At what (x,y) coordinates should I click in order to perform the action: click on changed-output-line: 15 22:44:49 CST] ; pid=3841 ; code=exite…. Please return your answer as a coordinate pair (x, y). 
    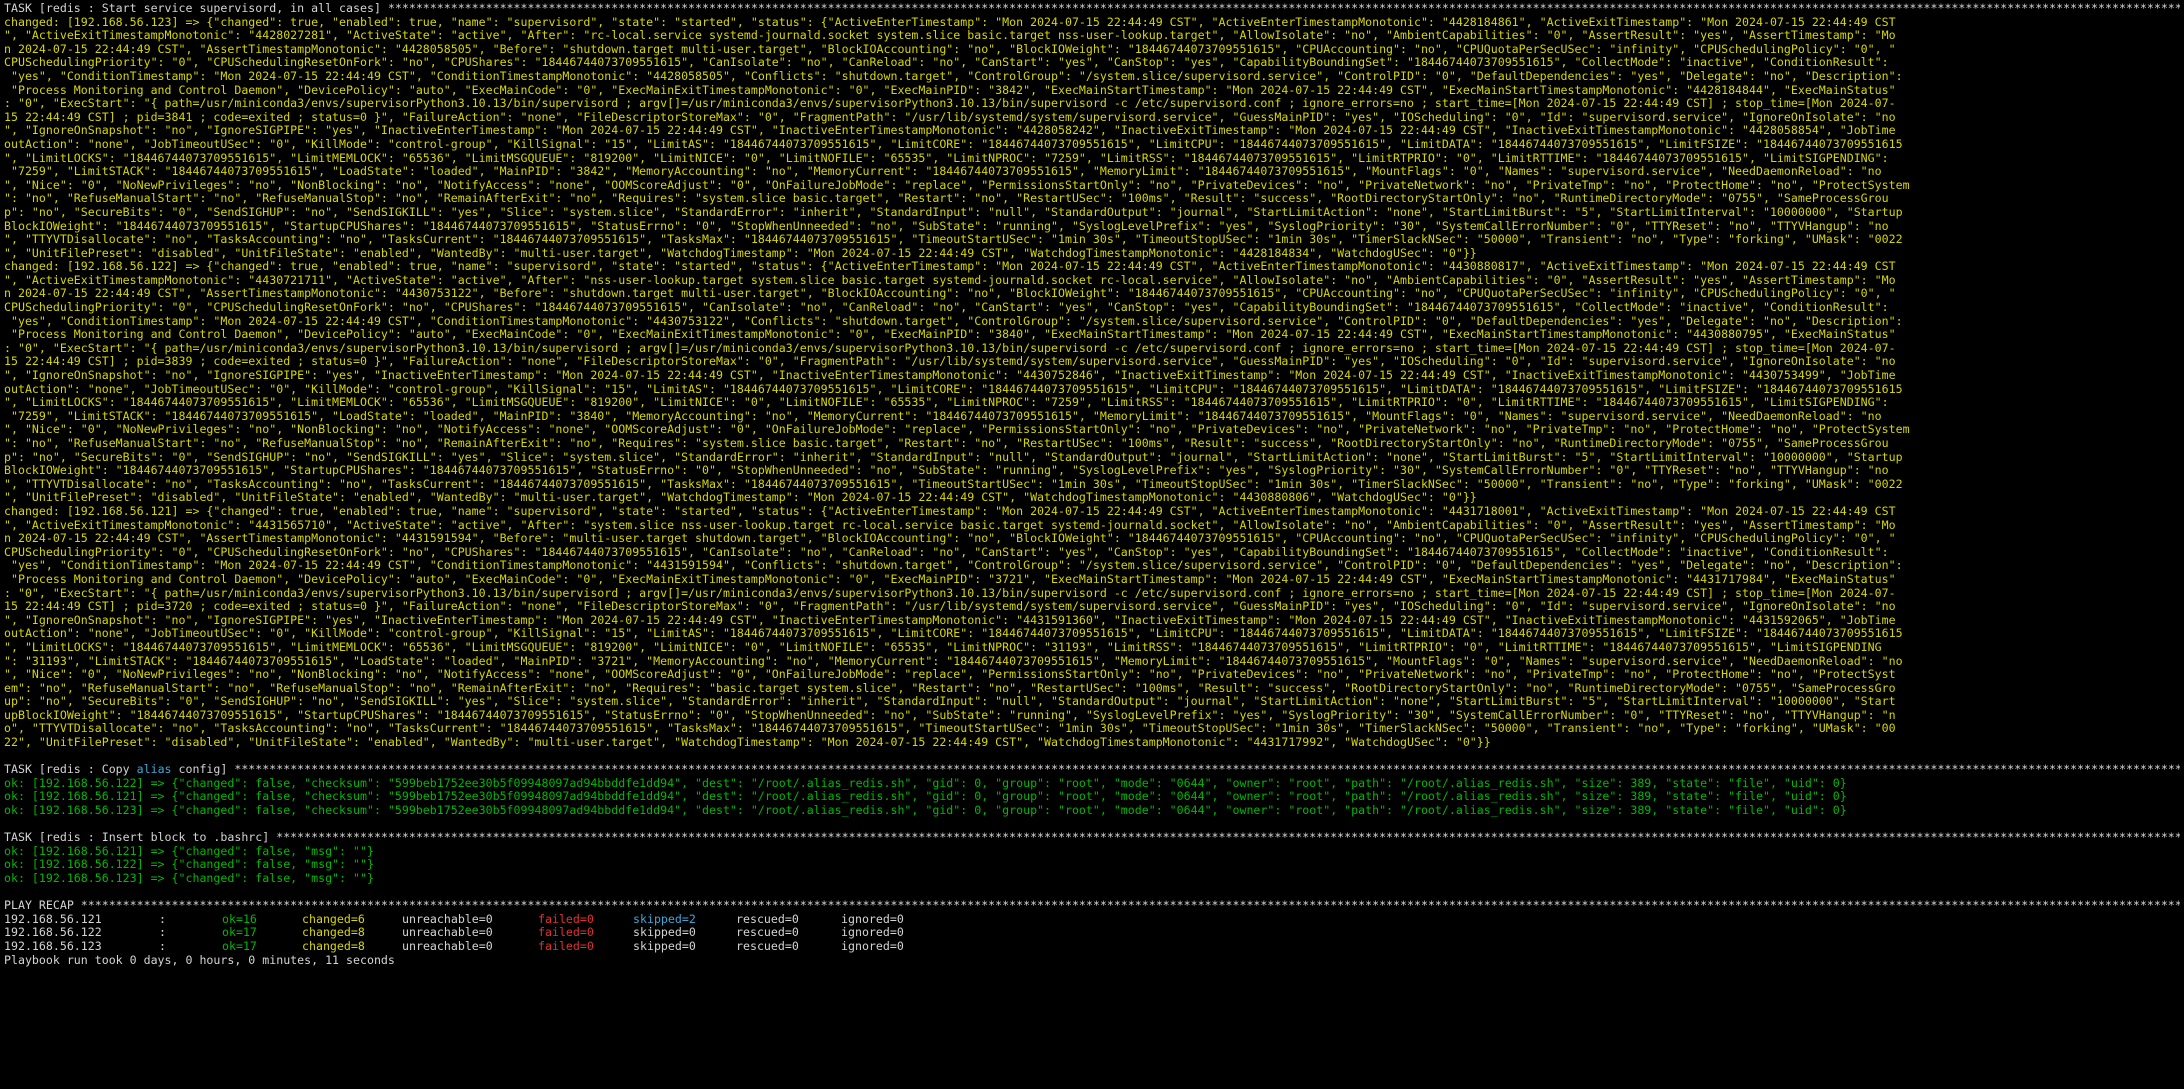
    Looking at the image, I should click on (950, 117).